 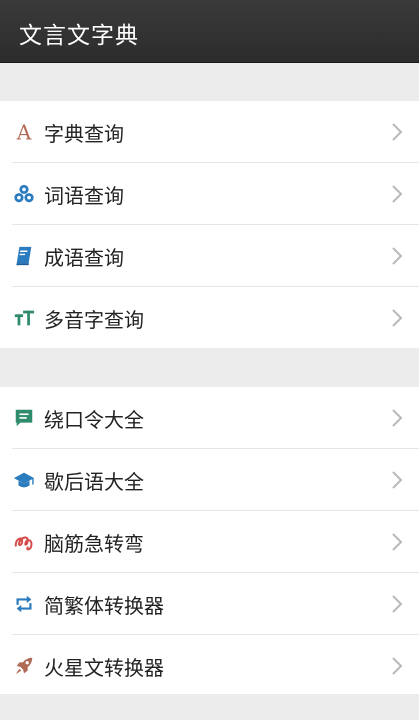 I want to click on menu-item-label: 火星文转换器, so click(x=104, y=667).